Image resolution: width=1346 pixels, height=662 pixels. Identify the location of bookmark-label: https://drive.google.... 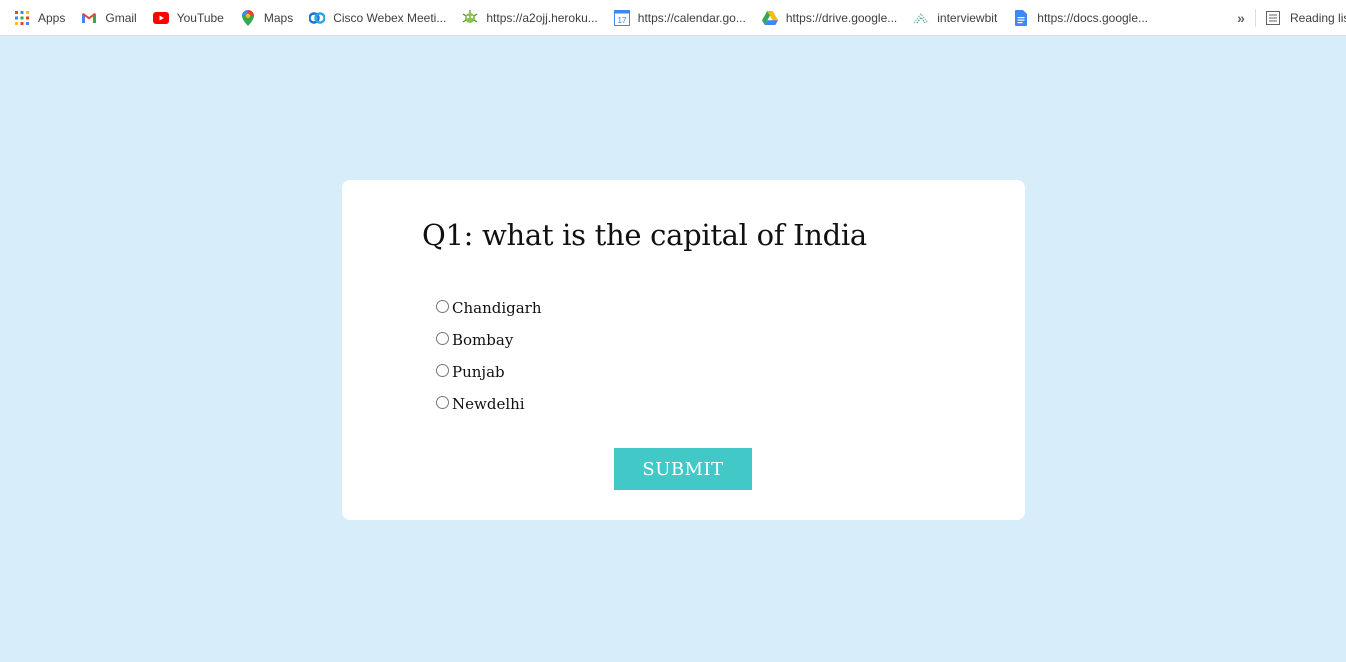
(841, 17).